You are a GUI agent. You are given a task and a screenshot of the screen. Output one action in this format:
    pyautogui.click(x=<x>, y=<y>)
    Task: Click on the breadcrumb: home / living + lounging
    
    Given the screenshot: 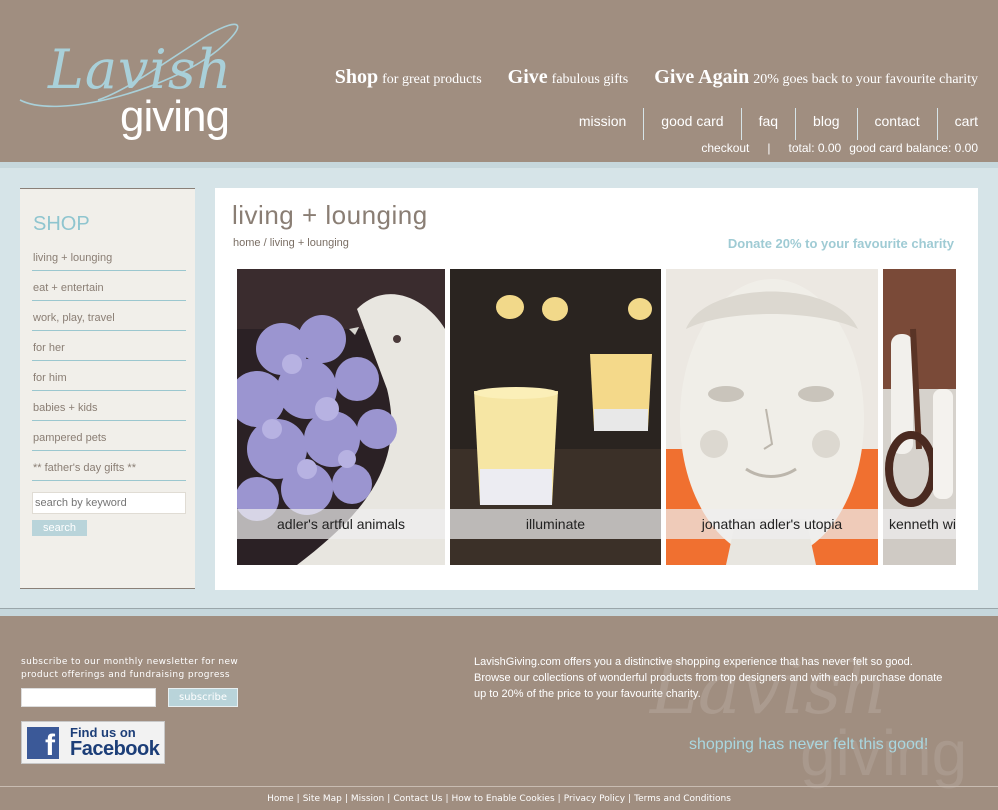 What is the action you would take?
    pyautogui.click(x=291, y=243)
    